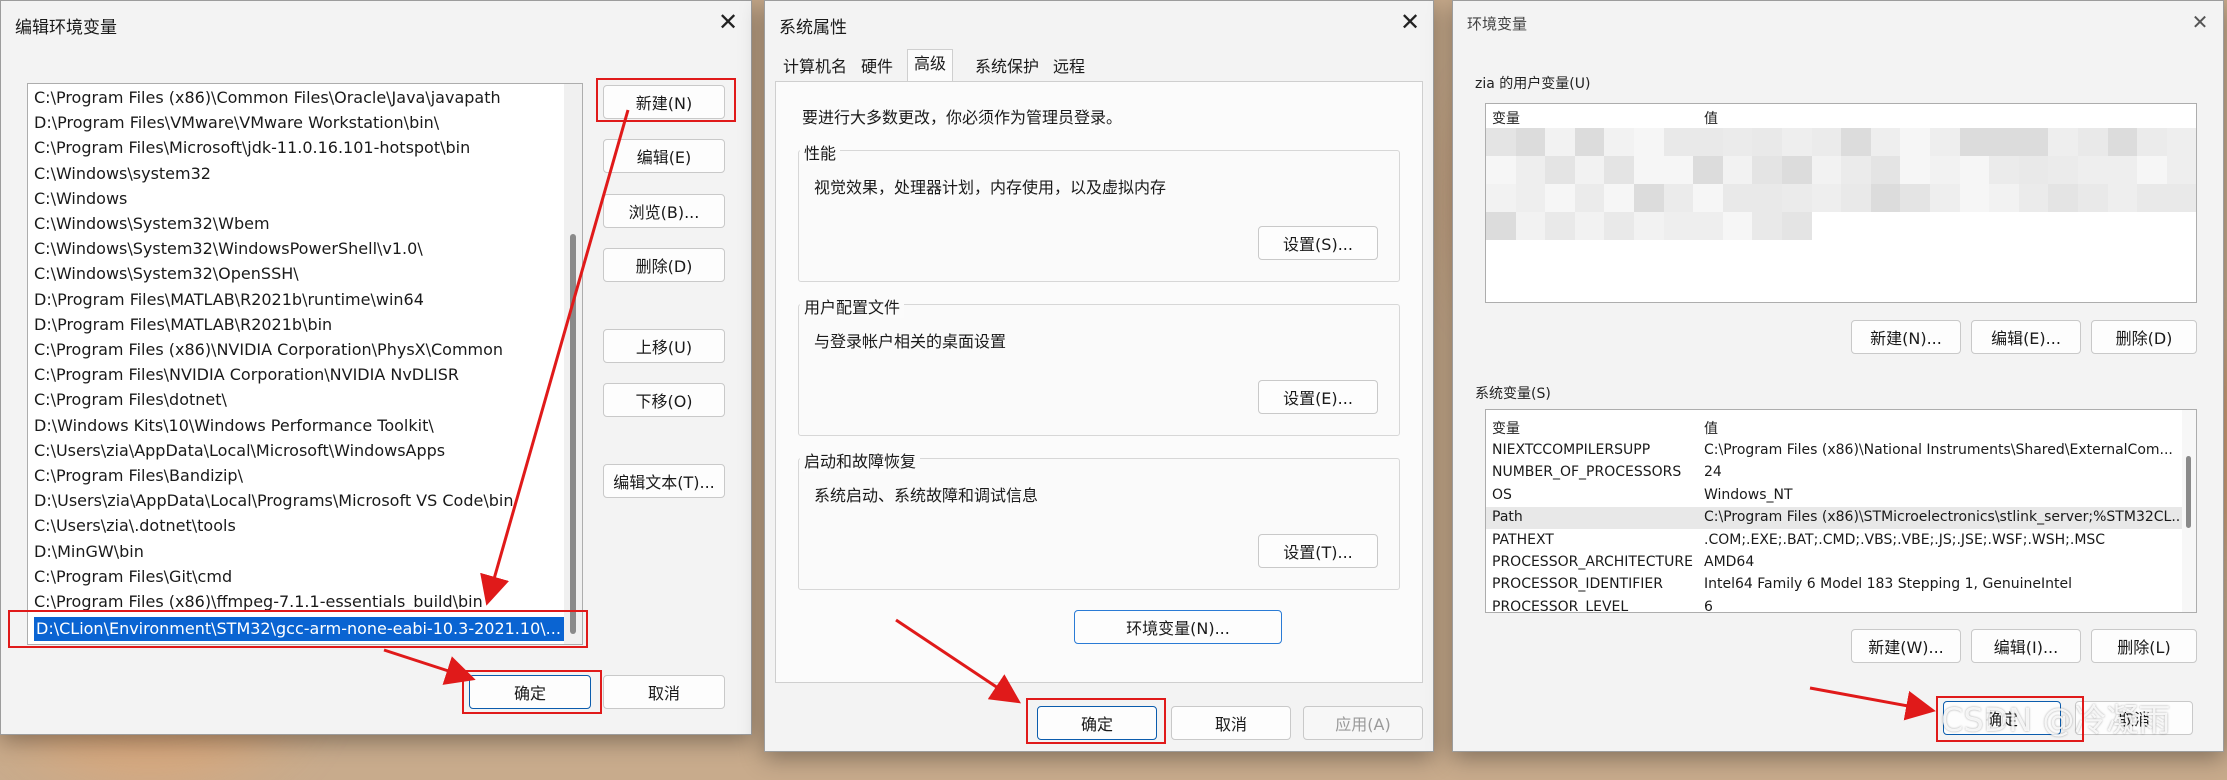 The width and height of the screenshot is (2227, 780). What do you see at coordinates (1834, 604) in the screenshot?
I see `system-variable-row: PROCESSOR_LEVEL 6` at bounding box center [1834, 604].